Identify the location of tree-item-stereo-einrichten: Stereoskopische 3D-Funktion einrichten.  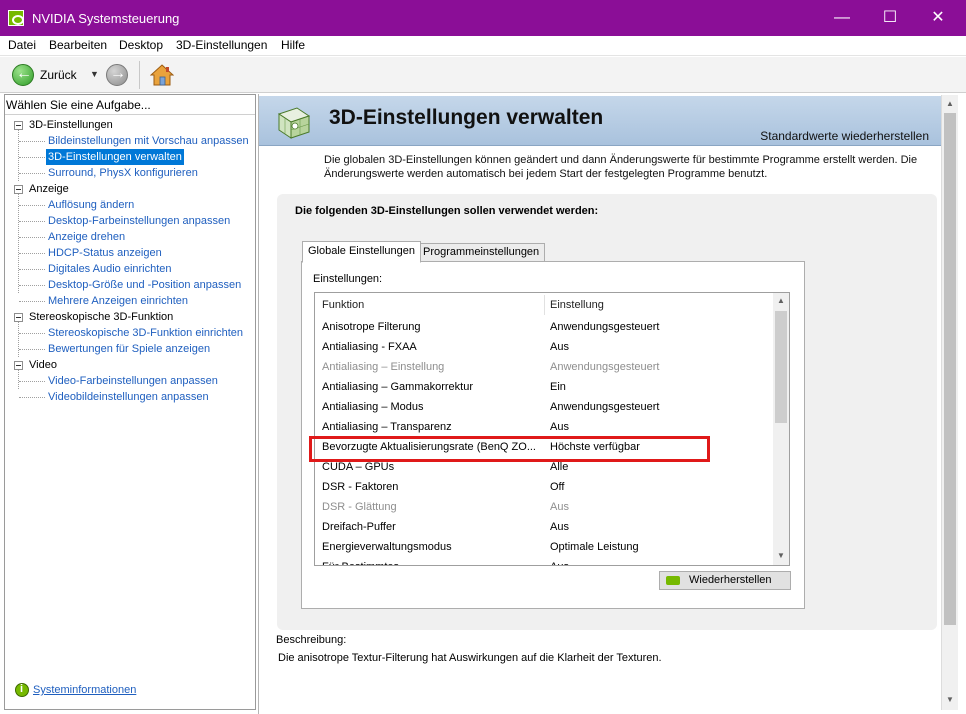
(130, 333).